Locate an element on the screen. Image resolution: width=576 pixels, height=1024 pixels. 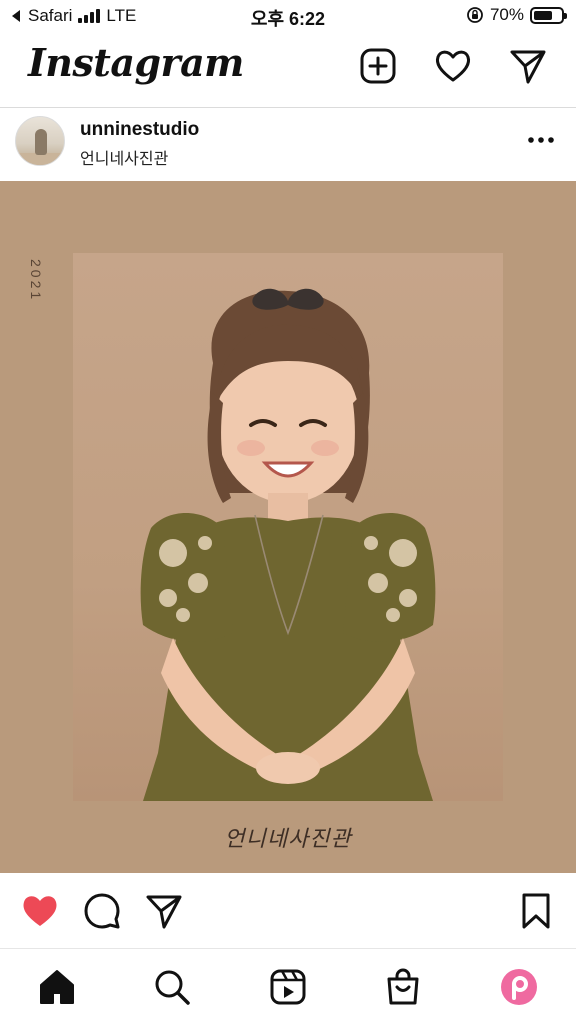
battery-fill is located at coordinates (543, 15).